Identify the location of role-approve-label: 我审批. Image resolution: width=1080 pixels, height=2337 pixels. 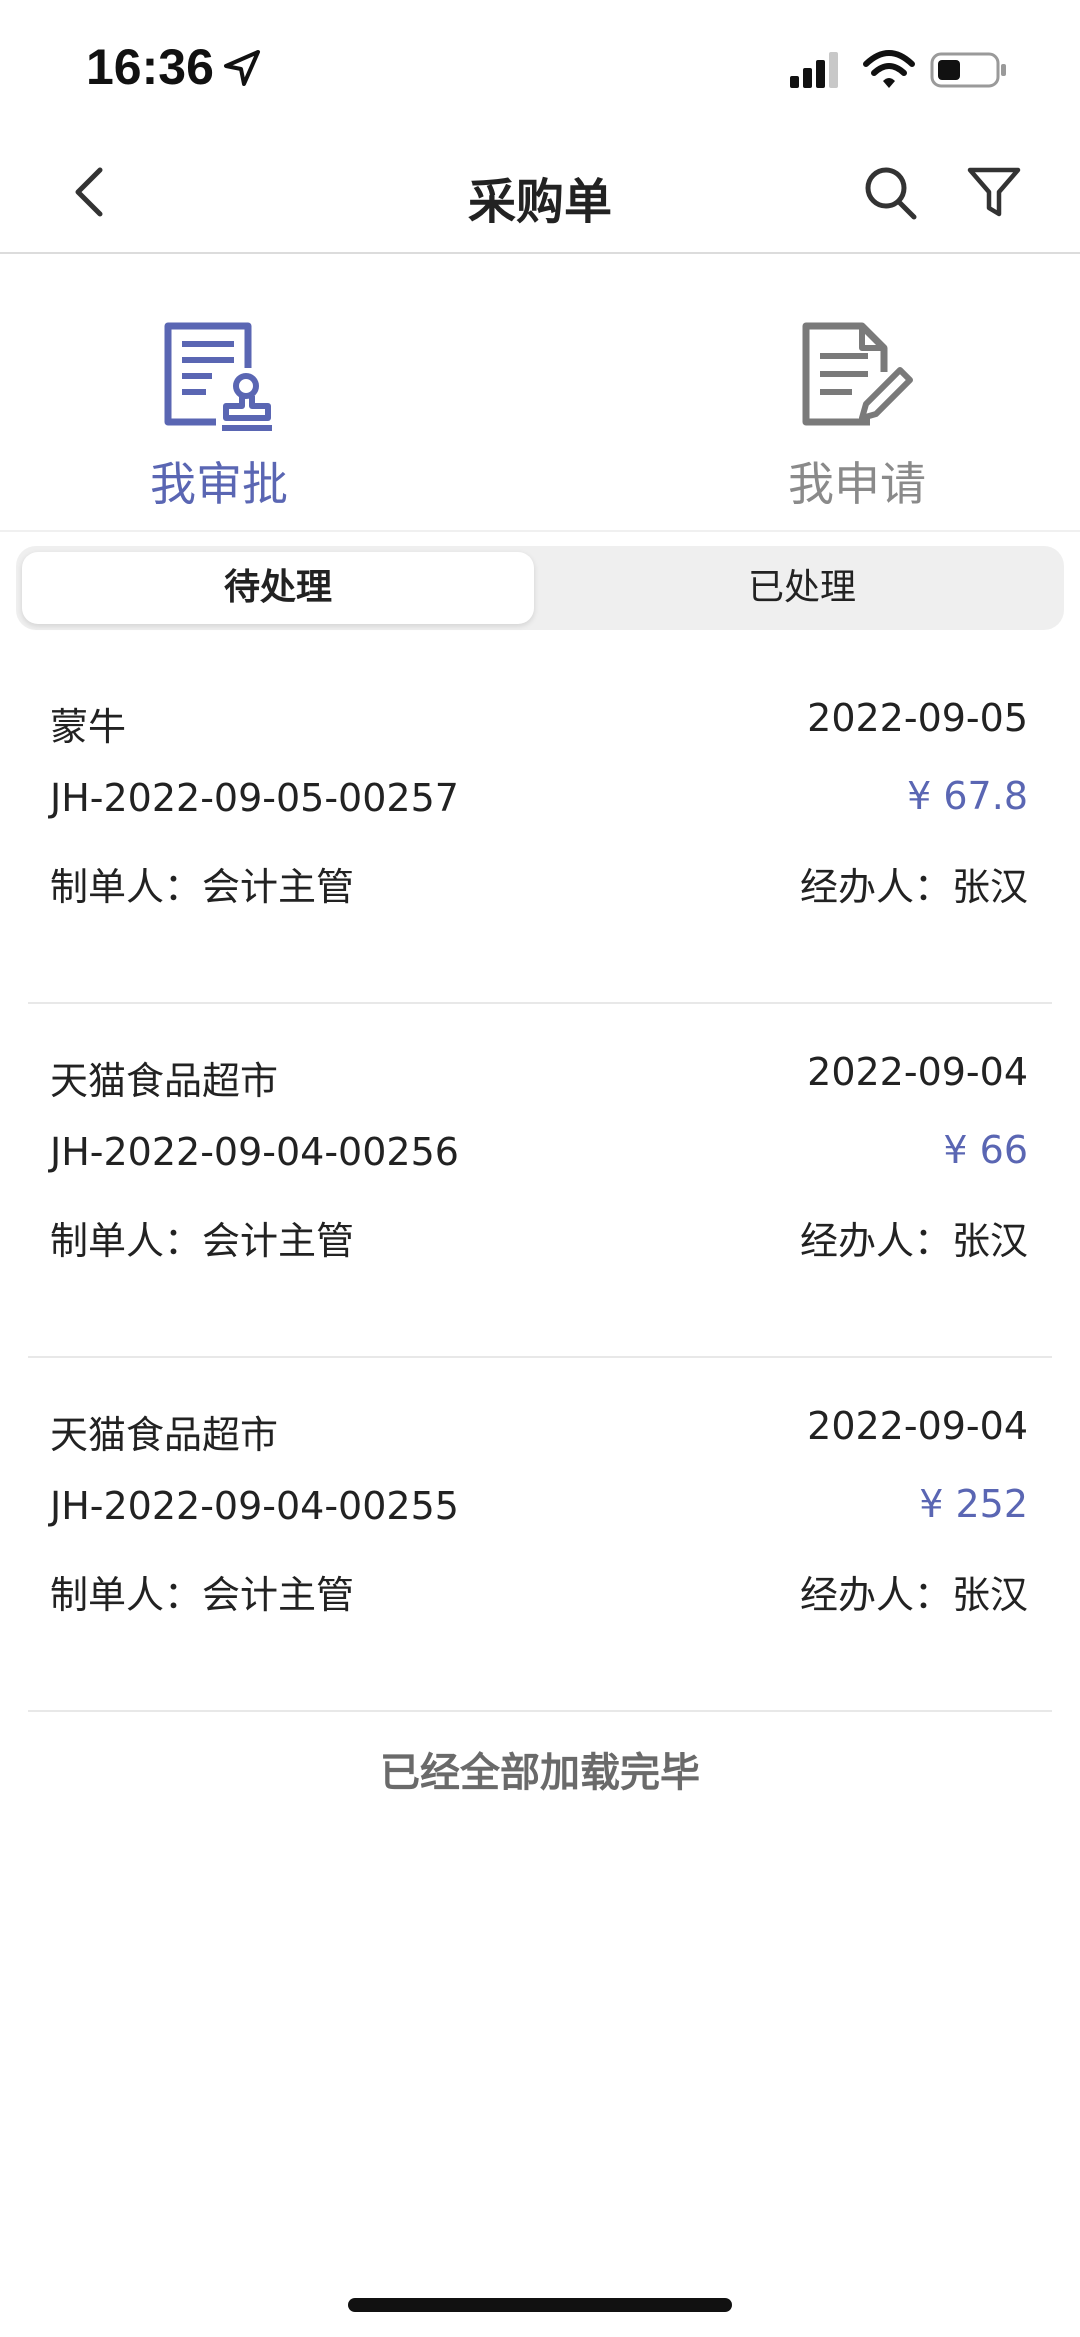
(219, 484).